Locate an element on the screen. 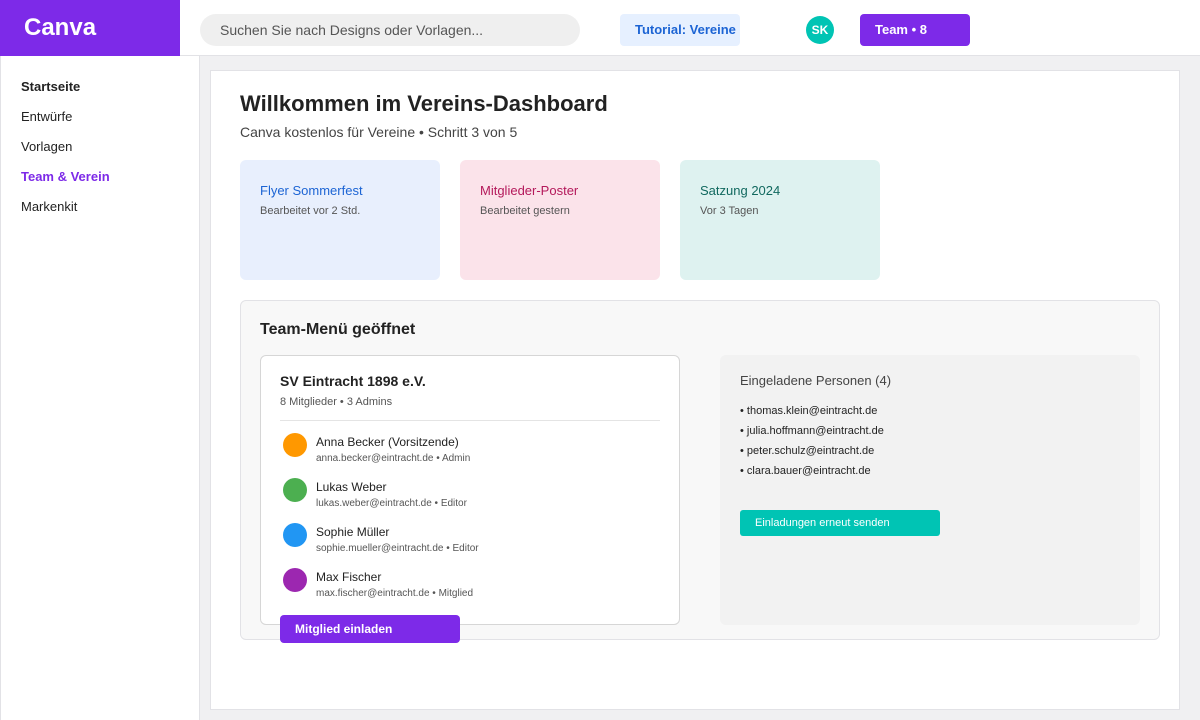  invited-email: • peter.schulz@eintracht.de is located at coordinates (807, 451).